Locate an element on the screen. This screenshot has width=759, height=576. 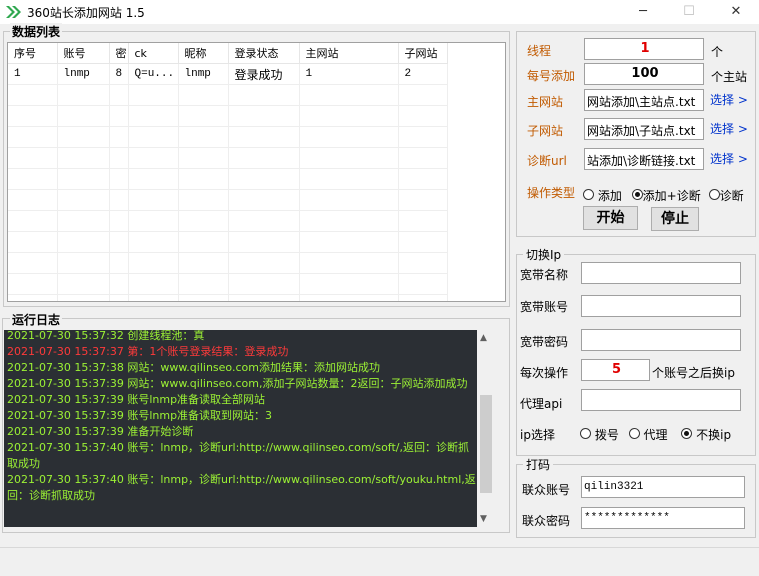
ip-radio-dial: 拨号 is located at coordinates (599, 435).